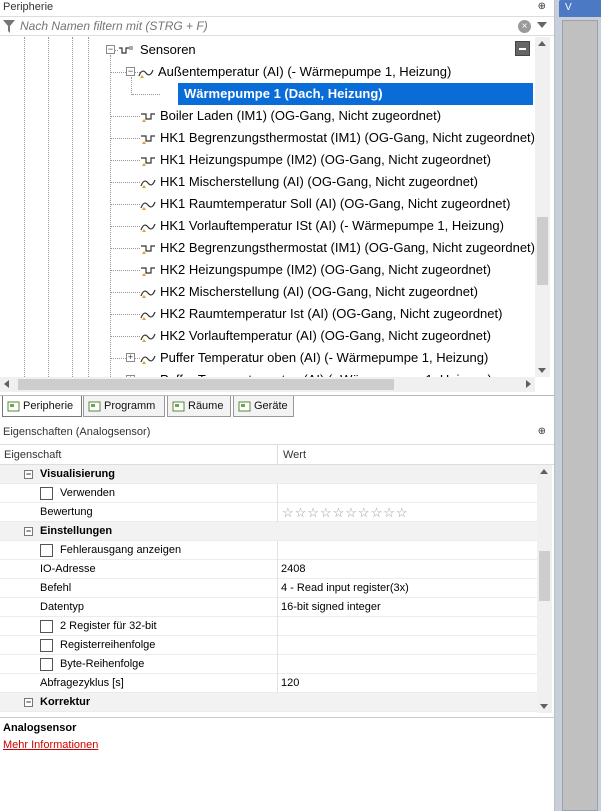 The width and height of the screenshot is (601, 811). Describe the element at coordinates (268, 702) in the screenshot. I see `property-category: − Korrektur` at that location.